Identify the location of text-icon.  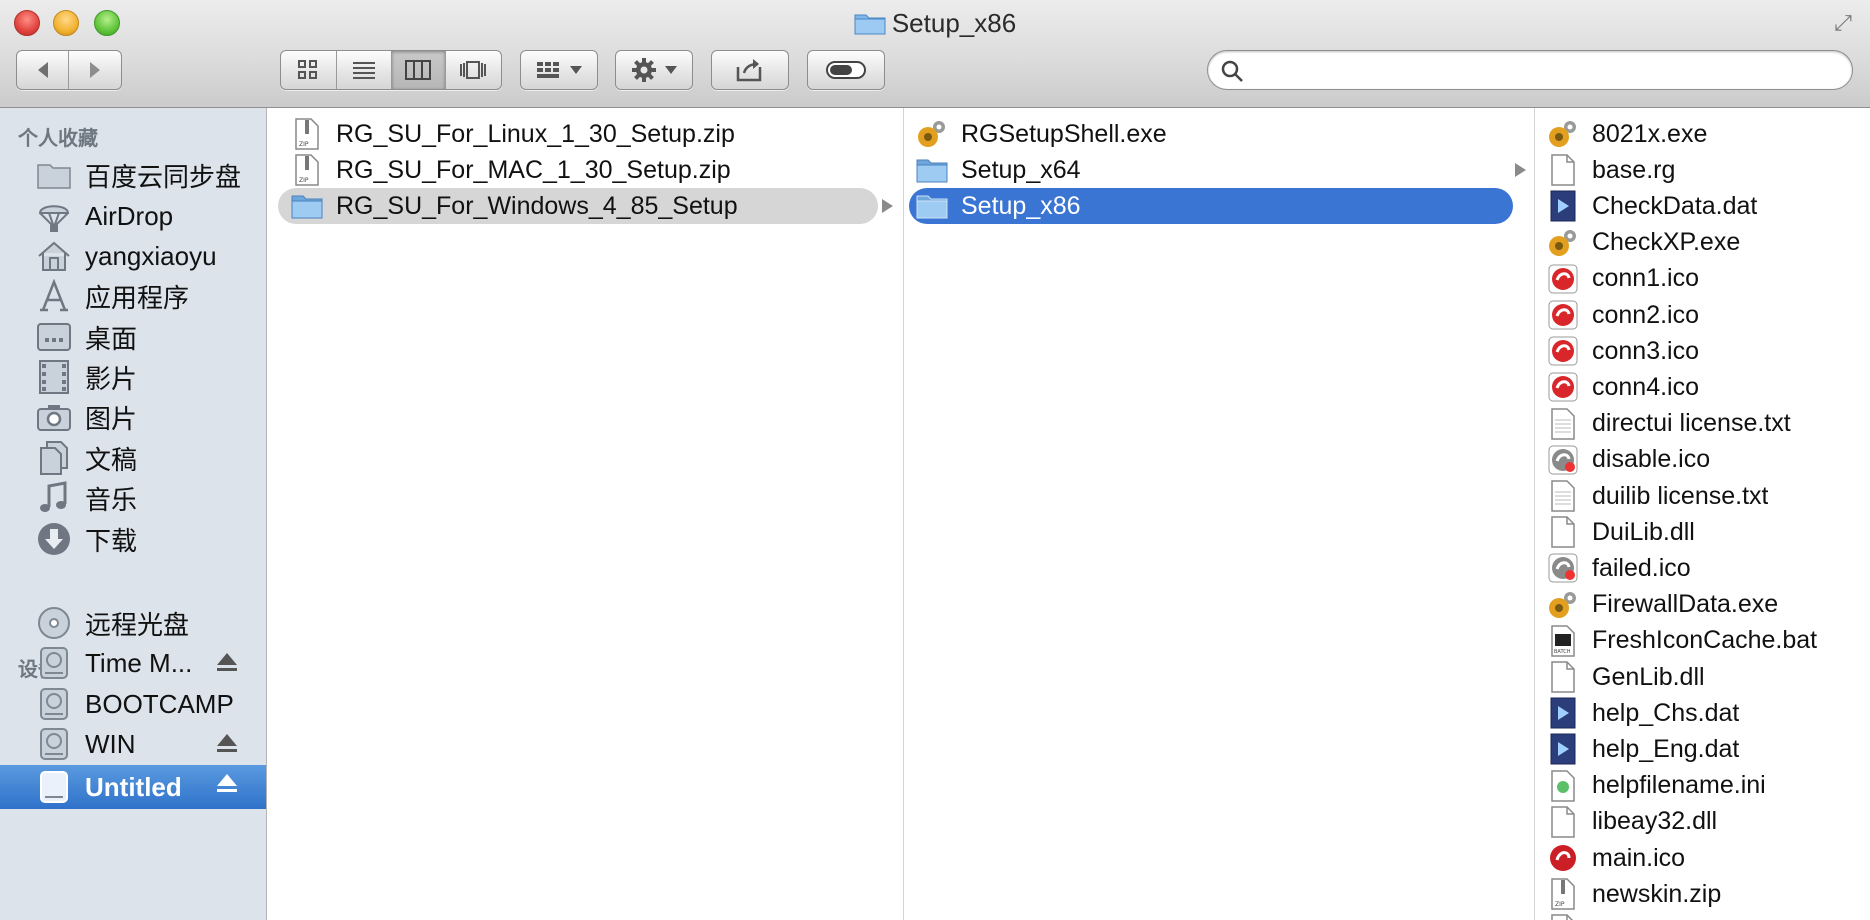
(1563, 496).